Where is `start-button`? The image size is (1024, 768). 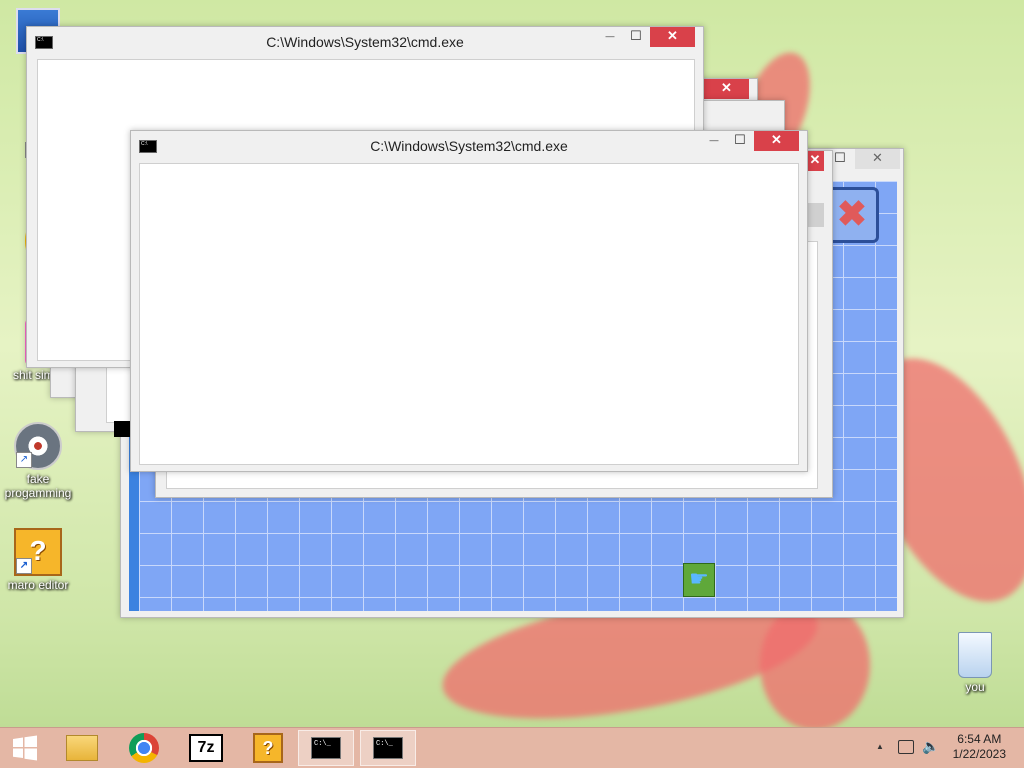 start-button is located at coordinates (25, 748).